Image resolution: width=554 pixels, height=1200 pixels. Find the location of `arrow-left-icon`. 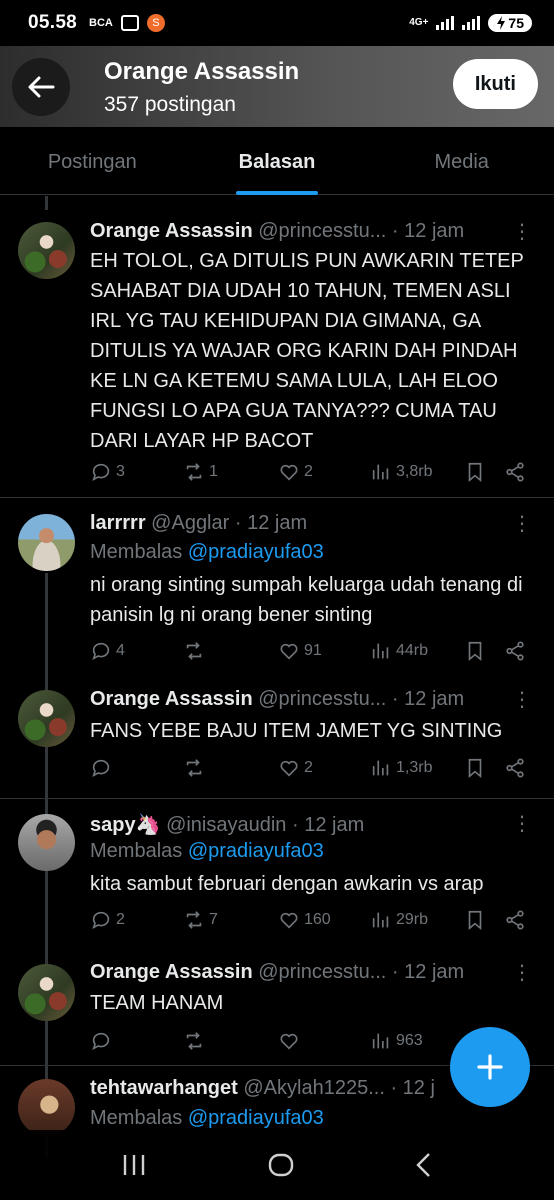

arrow-left-icon is located at coordinates (41, 87).